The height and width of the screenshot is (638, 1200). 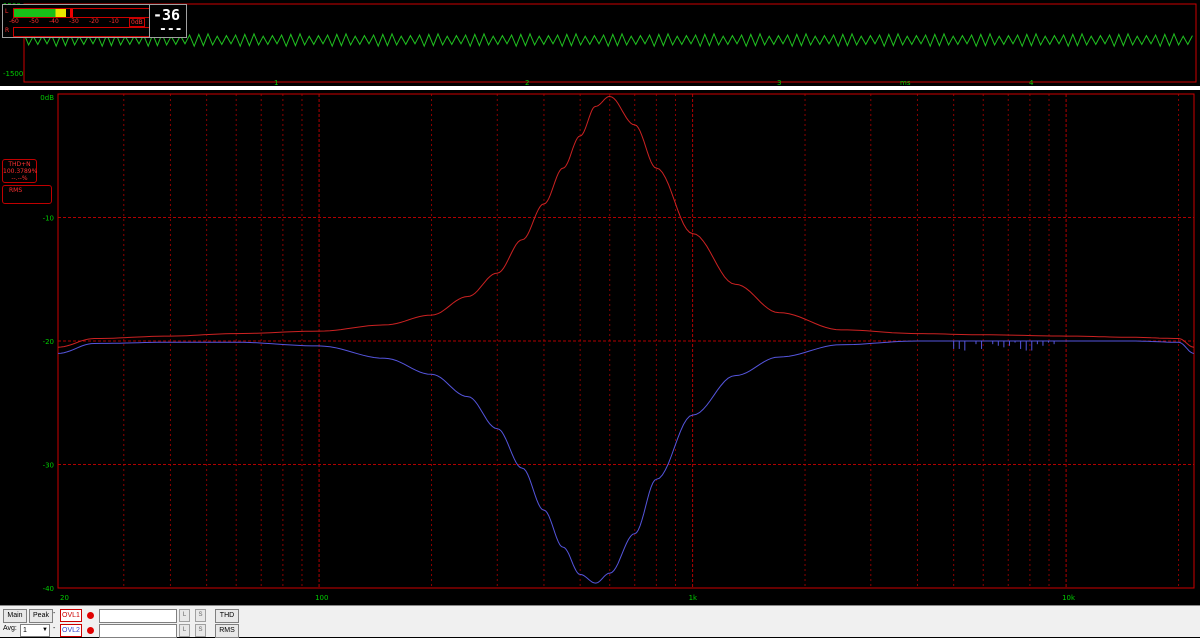 I want to click on meter-scale-label: -50, so click(x=34, y=21).